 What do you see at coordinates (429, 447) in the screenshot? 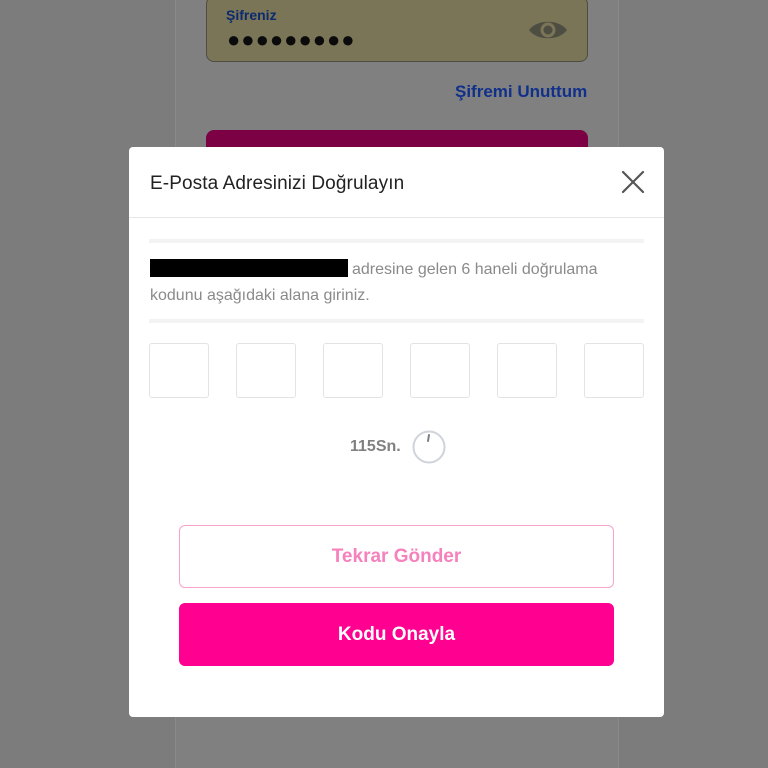
I see `timer-icon` at bounding box center [429, 447].